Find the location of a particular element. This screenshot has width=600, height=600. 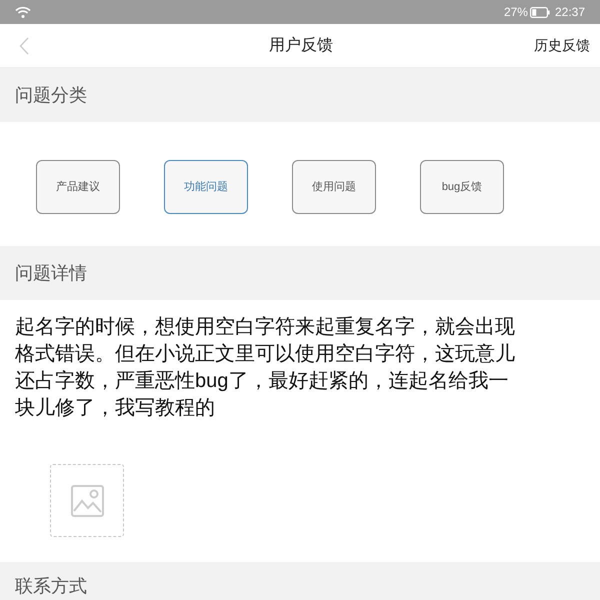

image-icon is located at coordinates (87, 500).